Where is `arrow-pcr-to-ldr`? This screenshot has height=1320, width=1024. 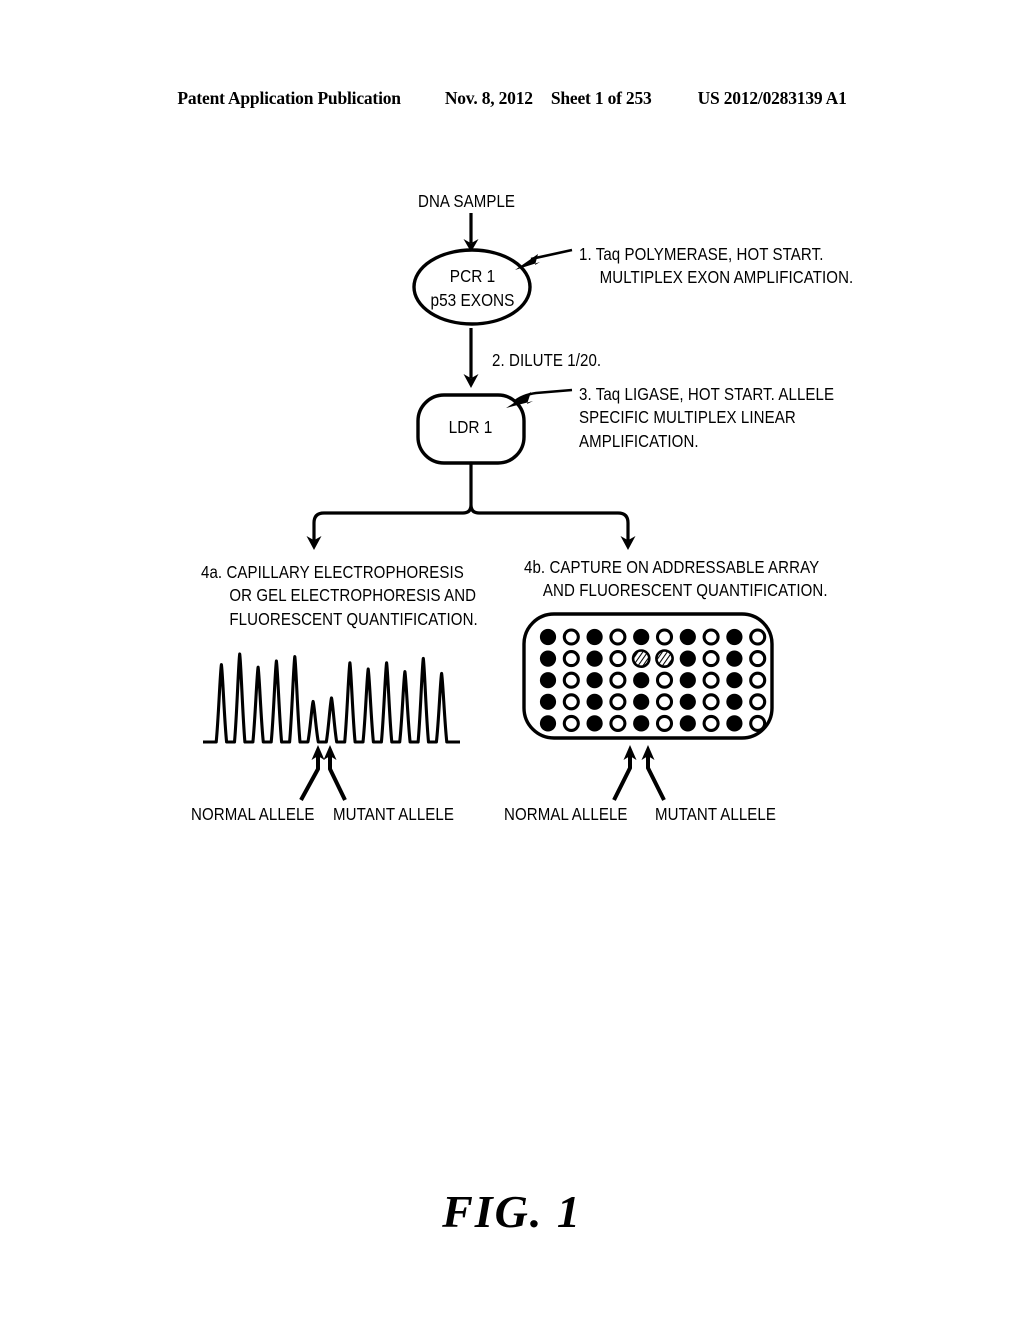 arrow-pcr-to-ldr is located at coordinates (471, 358).